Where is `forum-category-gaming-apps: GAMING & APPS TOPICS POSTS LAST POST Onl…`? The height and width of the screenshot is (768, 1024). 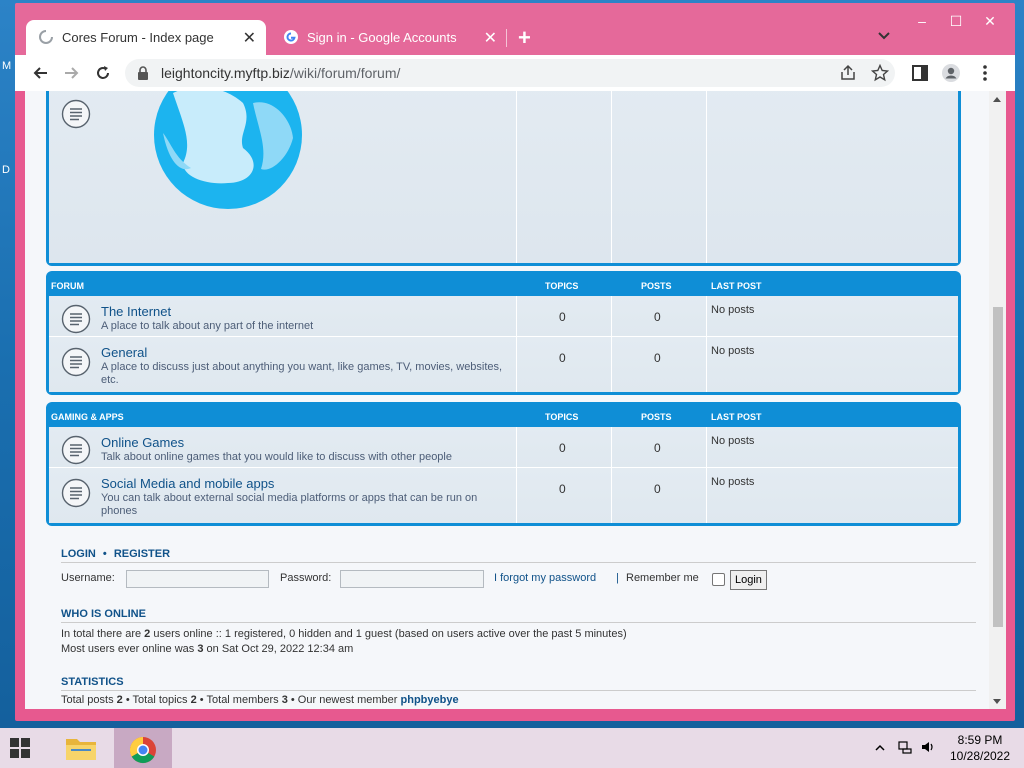
forum-category-gaming-apps: GAMING & APPS TOPICS POSTS LAST POST Onl… is located at coordinates (503, 464).